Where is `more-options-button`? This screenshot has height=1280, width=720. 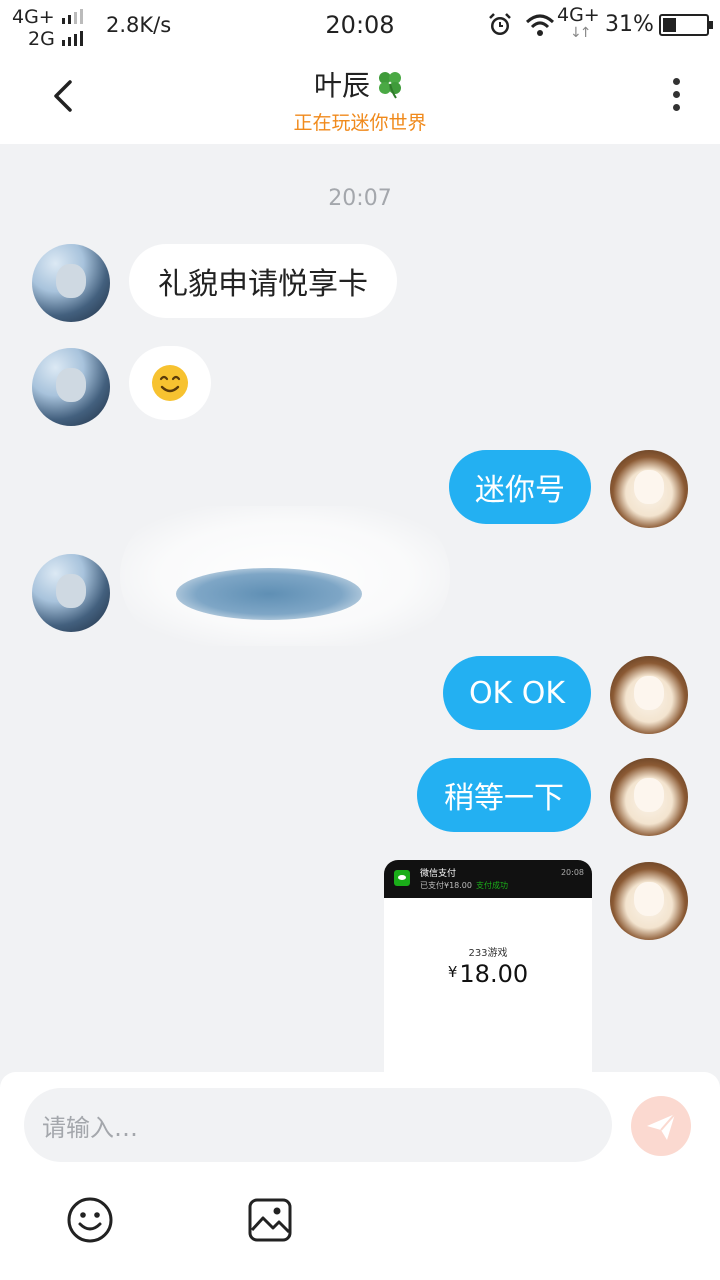
more-options-button is located at coordinates (676, 98).